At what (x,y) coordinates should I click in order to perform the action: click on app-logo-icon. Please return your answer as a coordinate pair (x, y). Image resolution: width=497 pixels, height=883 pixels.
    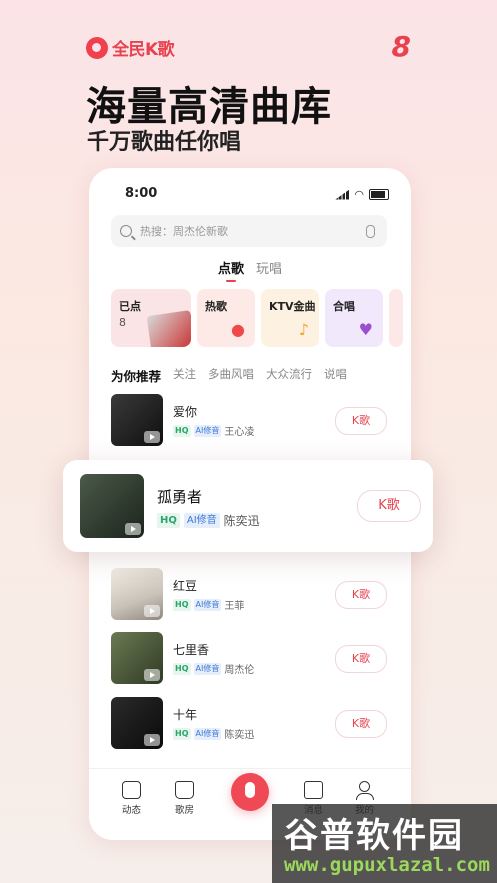
    Looking at the image, I should click on (97, 47).